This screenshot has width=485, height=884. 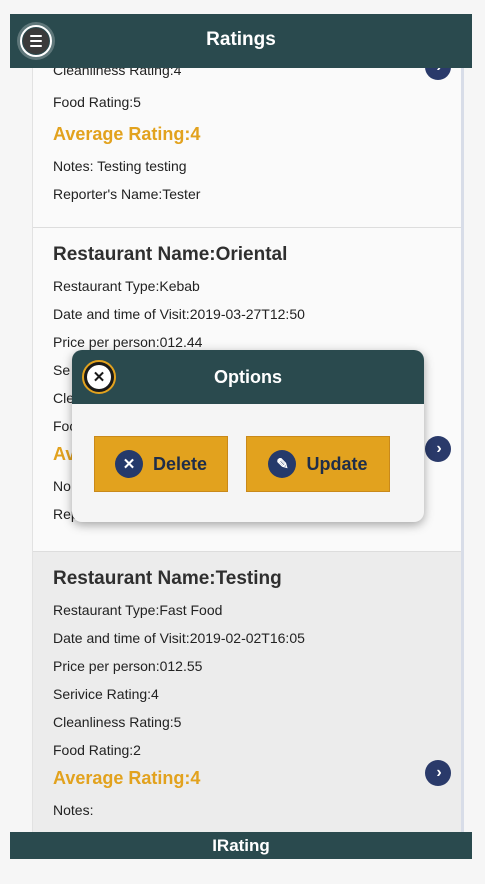 I want to click on restaurant-type: Restaurant Type:Fast Food, so click(x=138, y=610).